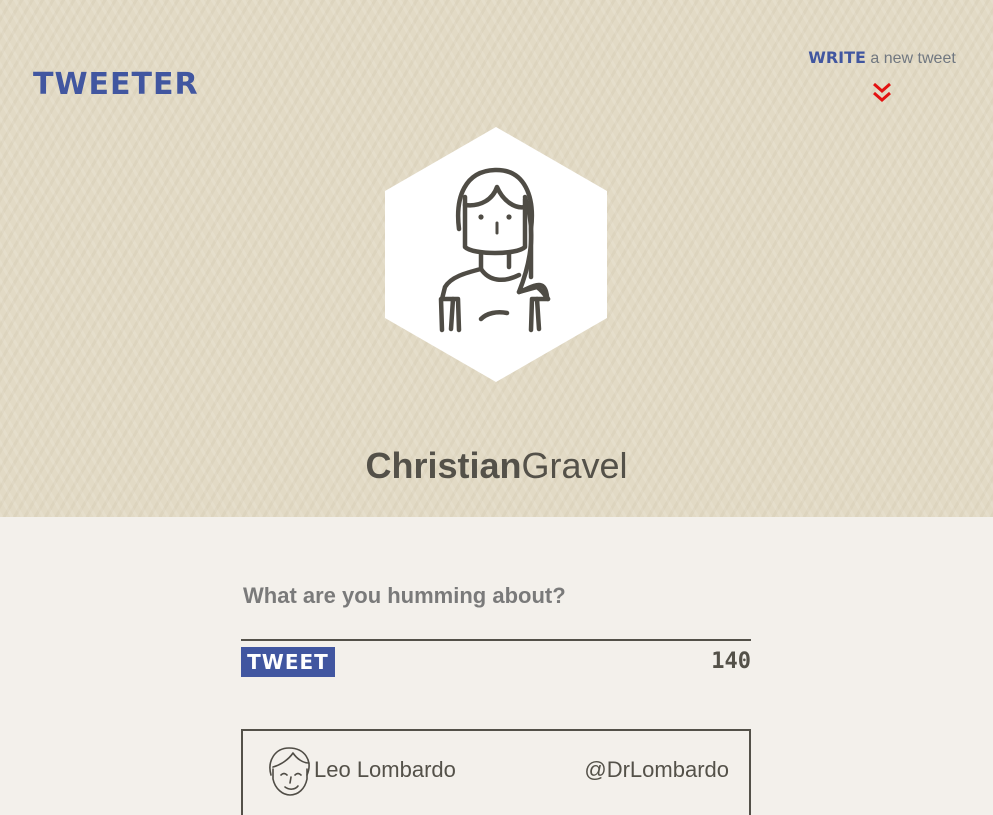 The height and width of the screenshot is (815, 993). Describe the element at coordinates (116, 85) in the screenshot. I see `brand-logo: TWEETER` at that location.